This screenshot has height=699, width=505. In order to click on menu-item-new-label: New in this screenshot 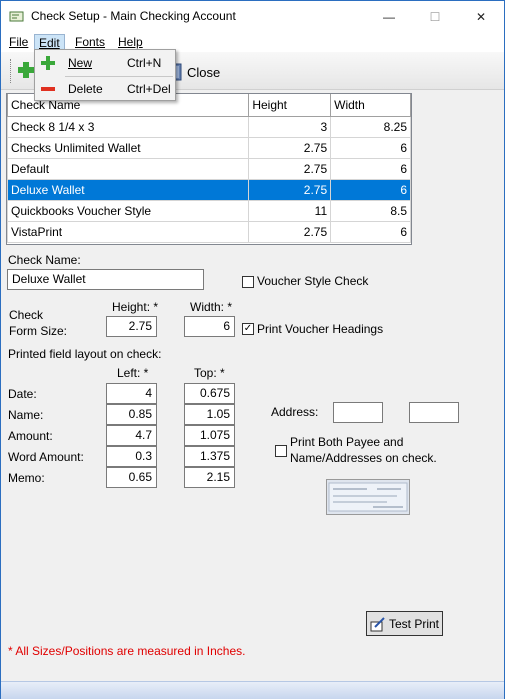, I will do `click(80, 63)`.